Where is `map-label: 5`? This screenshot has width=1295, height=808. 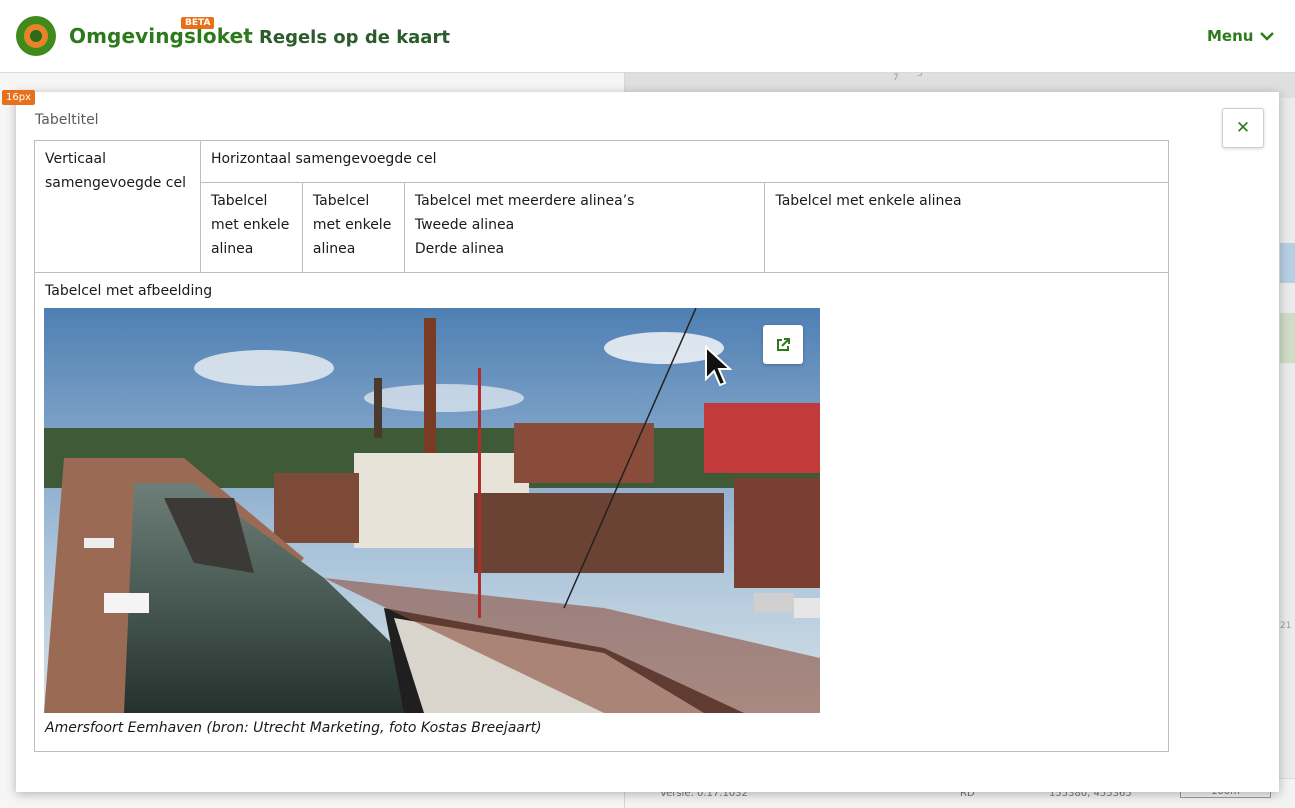
map-label: 5 is located at coordinates (920, 76).